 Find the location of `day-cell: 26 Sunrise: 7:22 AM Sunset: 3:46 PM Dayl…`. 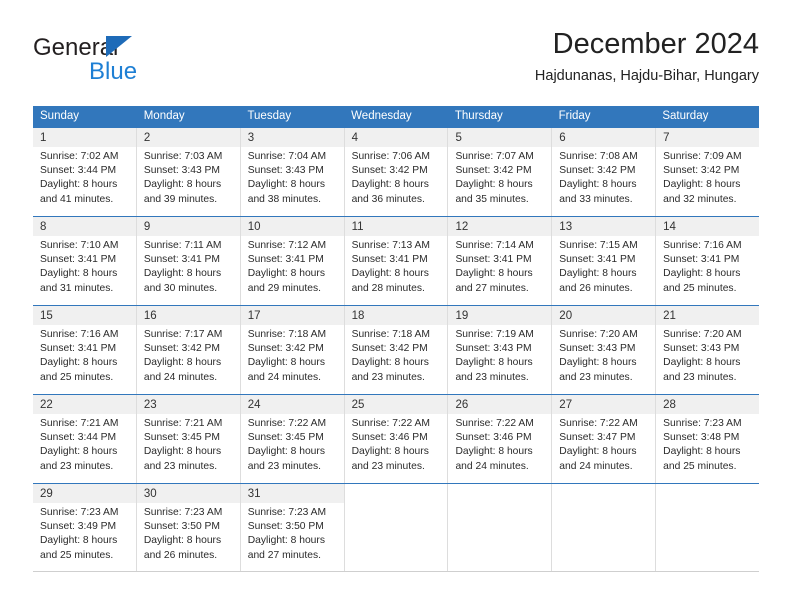

day-cell: 26 Sunrise: 7:22 AM Sunset: 3:46 PM Dayl… is located at coordinates (500, 439).